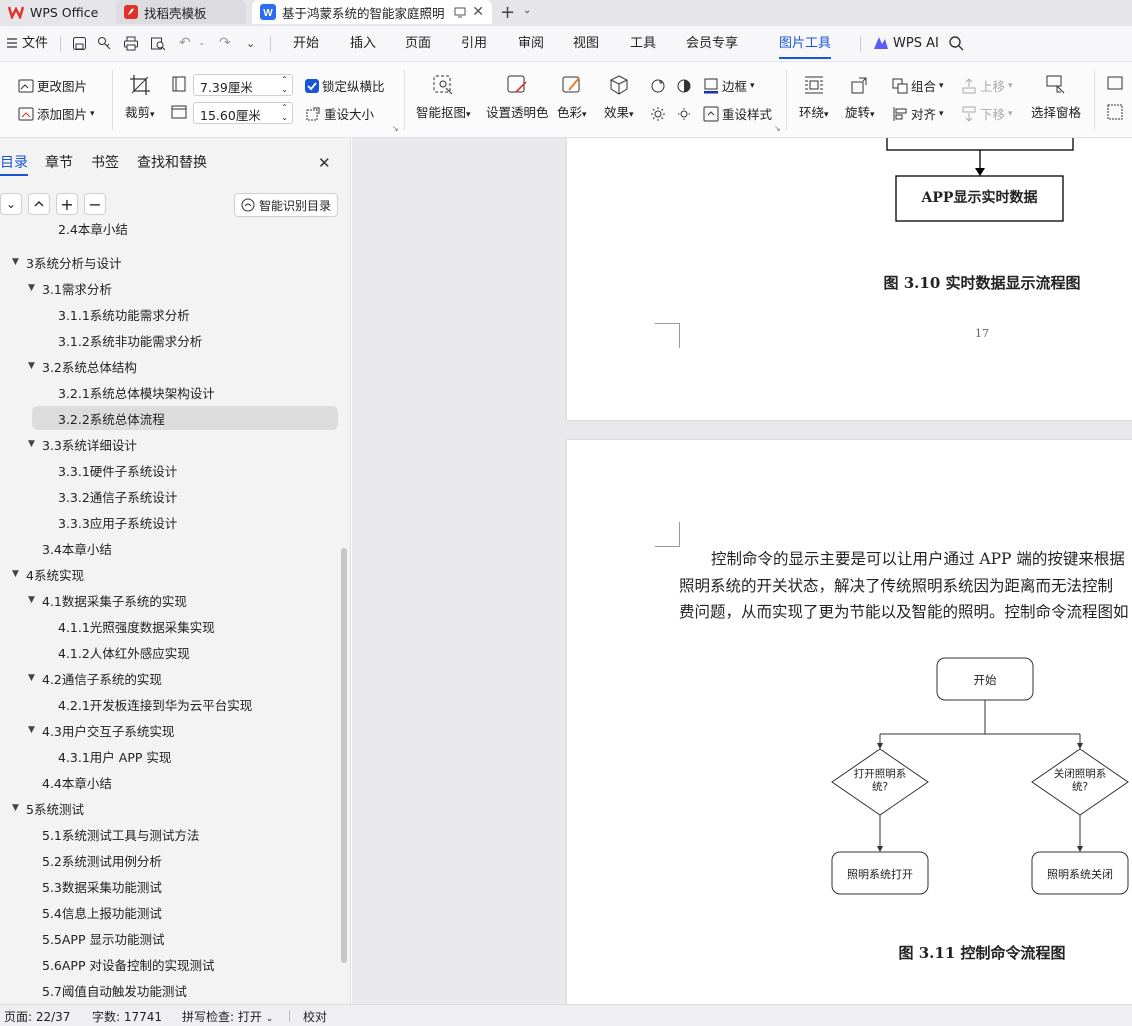 This screenshot has height=1026, width=1132. I want to click on menu-insert: 插入, so click(363, 44).